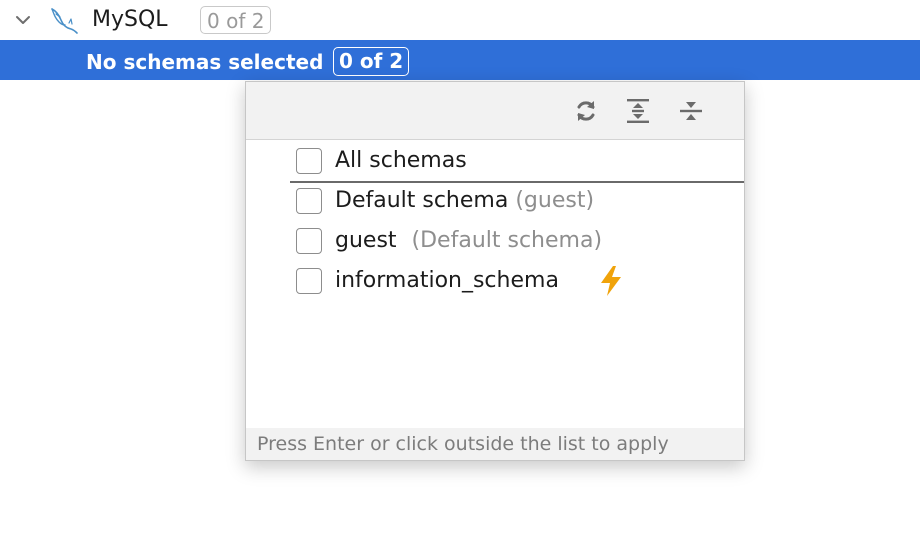  What do you see at coordinates (507, 240) in the screenshot?
I see `guest-hint: (Default schema)` at bounding box center [507, 240].